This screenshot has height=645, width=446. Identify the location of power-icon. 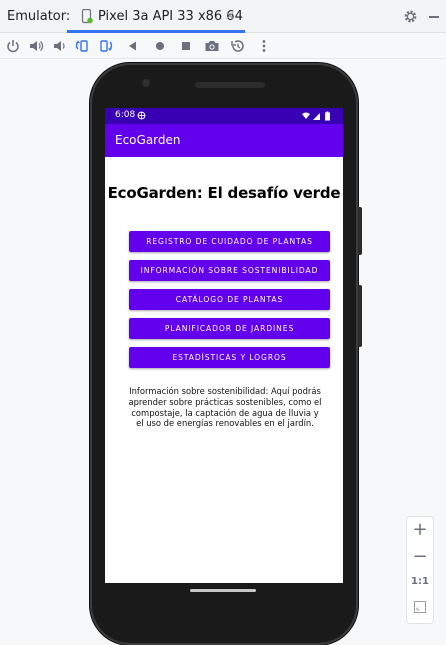
(13, 46).